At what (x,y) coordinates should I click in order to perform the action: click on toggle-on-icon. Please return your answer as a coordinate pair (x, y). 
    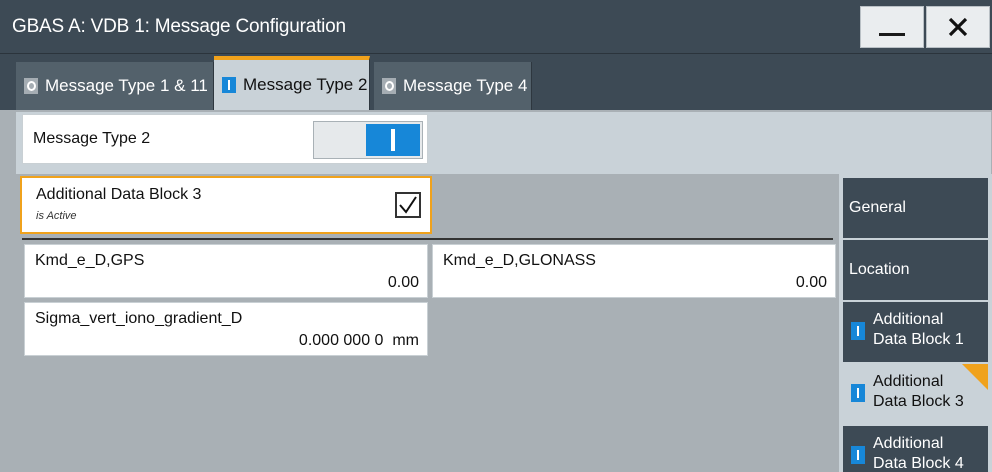
    Looking at the image, I should click on (393, 140).